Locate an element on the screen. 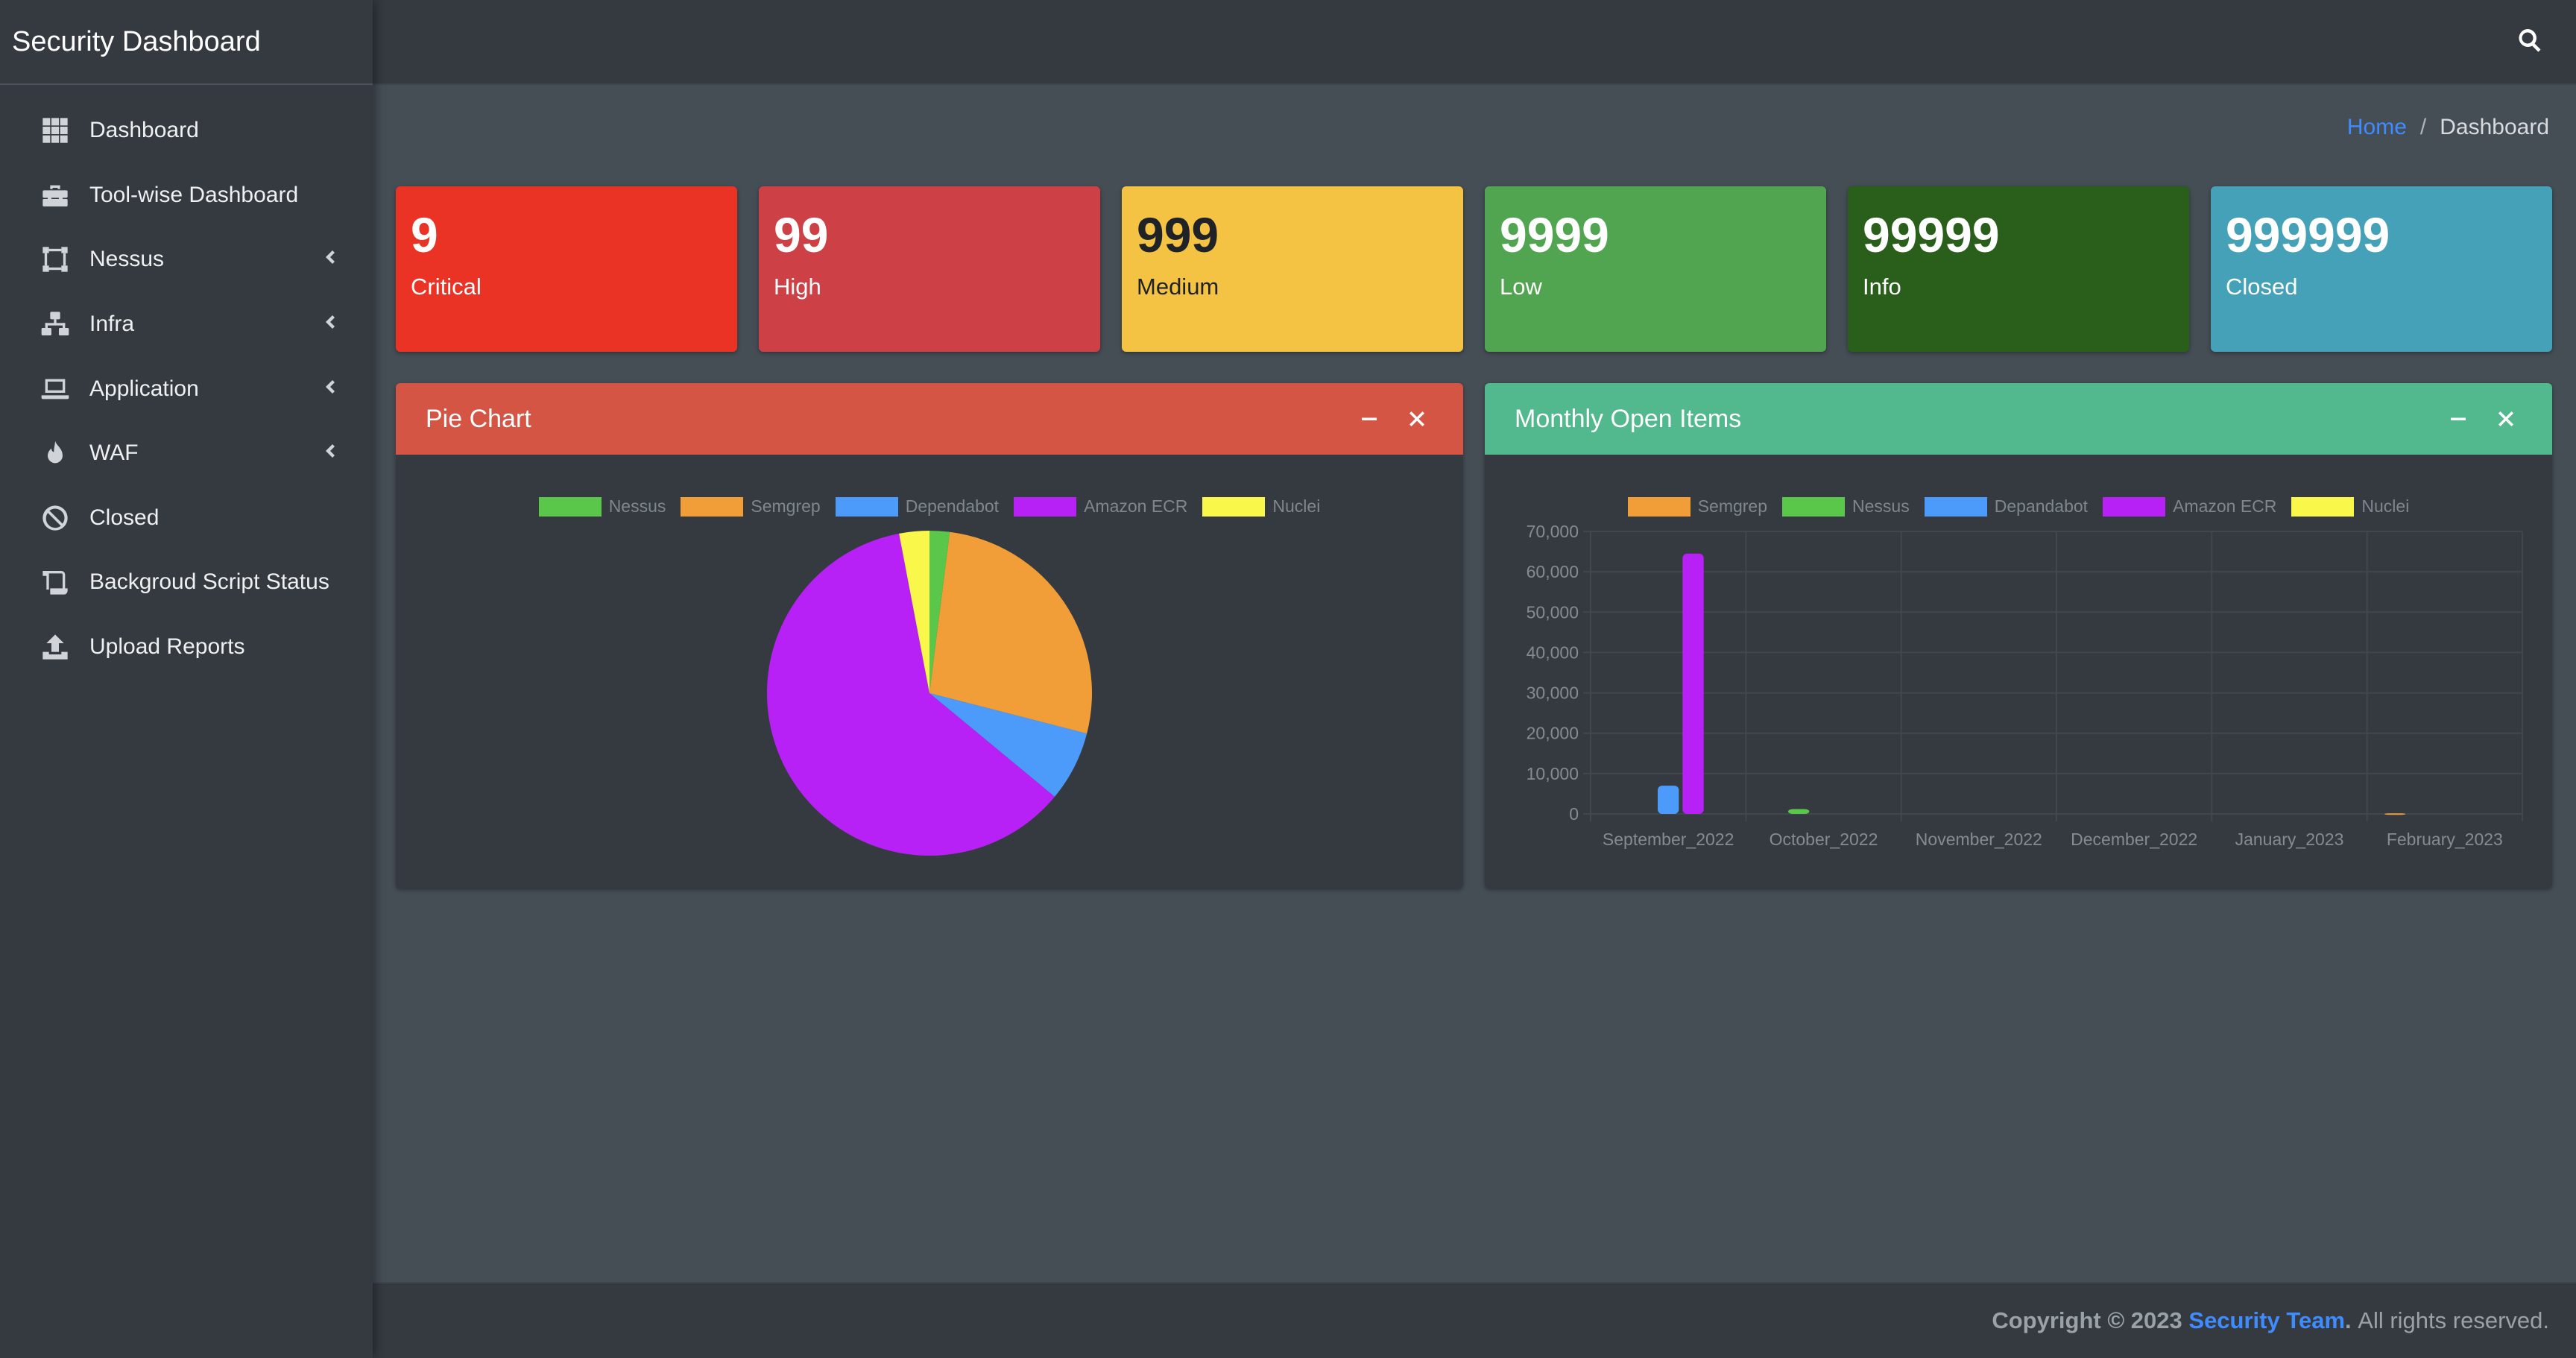 The height and width of the screenshot is (1358, 2576). pie-chart is located at coordinates (929, 693).